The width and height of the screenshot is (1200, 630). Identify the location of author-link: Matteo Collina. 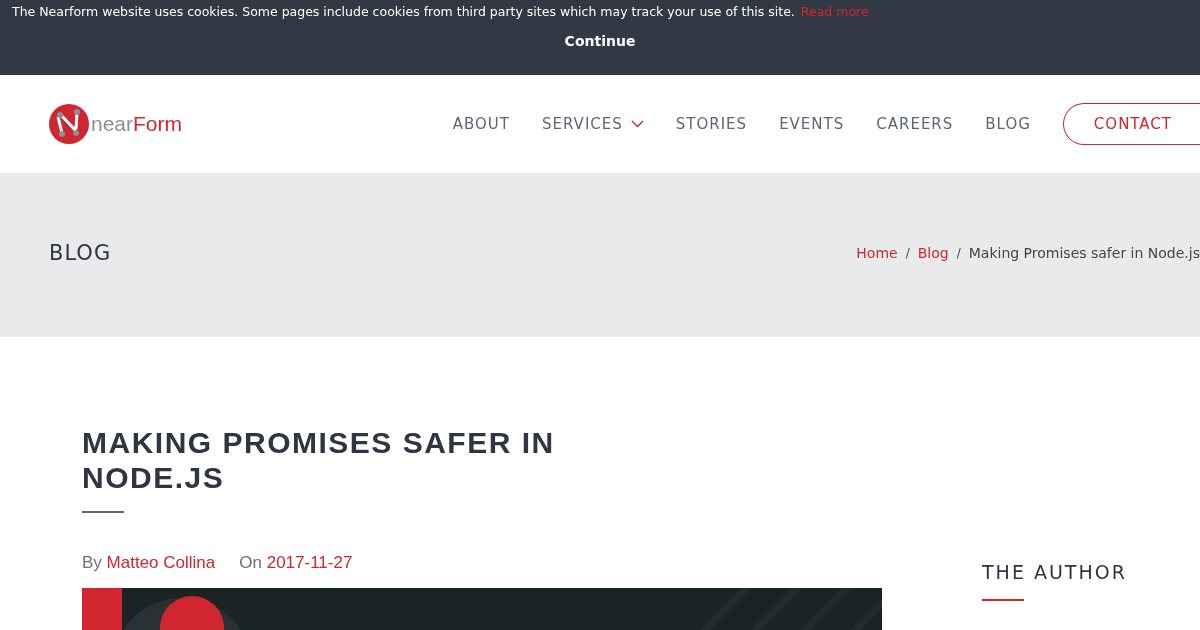
(161, 562).